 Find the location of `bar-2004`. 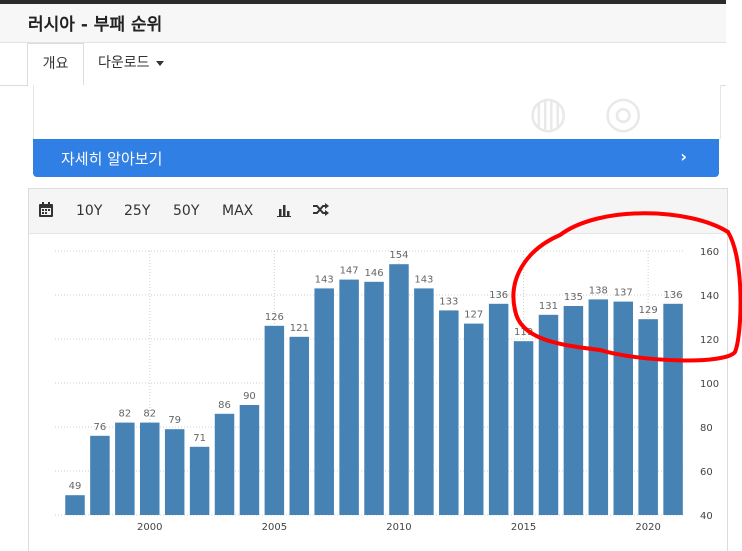

bar-2004 is located at coordinates (249, 460).